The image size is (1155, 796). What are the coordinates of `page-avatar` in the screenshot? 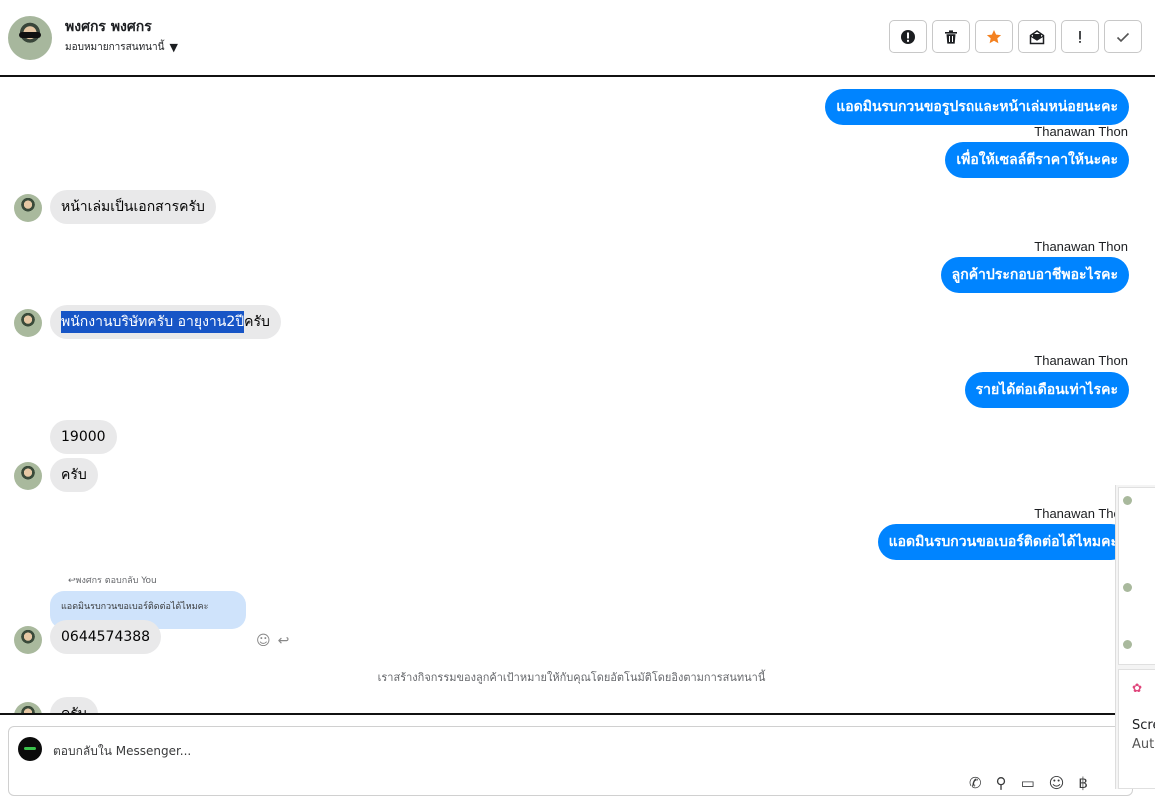 It's located at (30, 749).